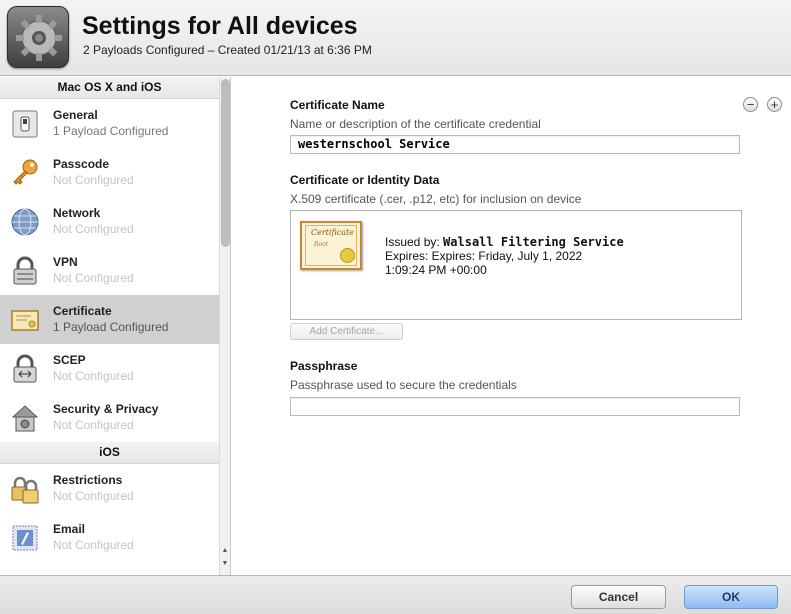  What do you see at coordinates (69, 360) in the screenshot?
I see `sidebar-item-label: SCEP` at bounding box center [69, 360].